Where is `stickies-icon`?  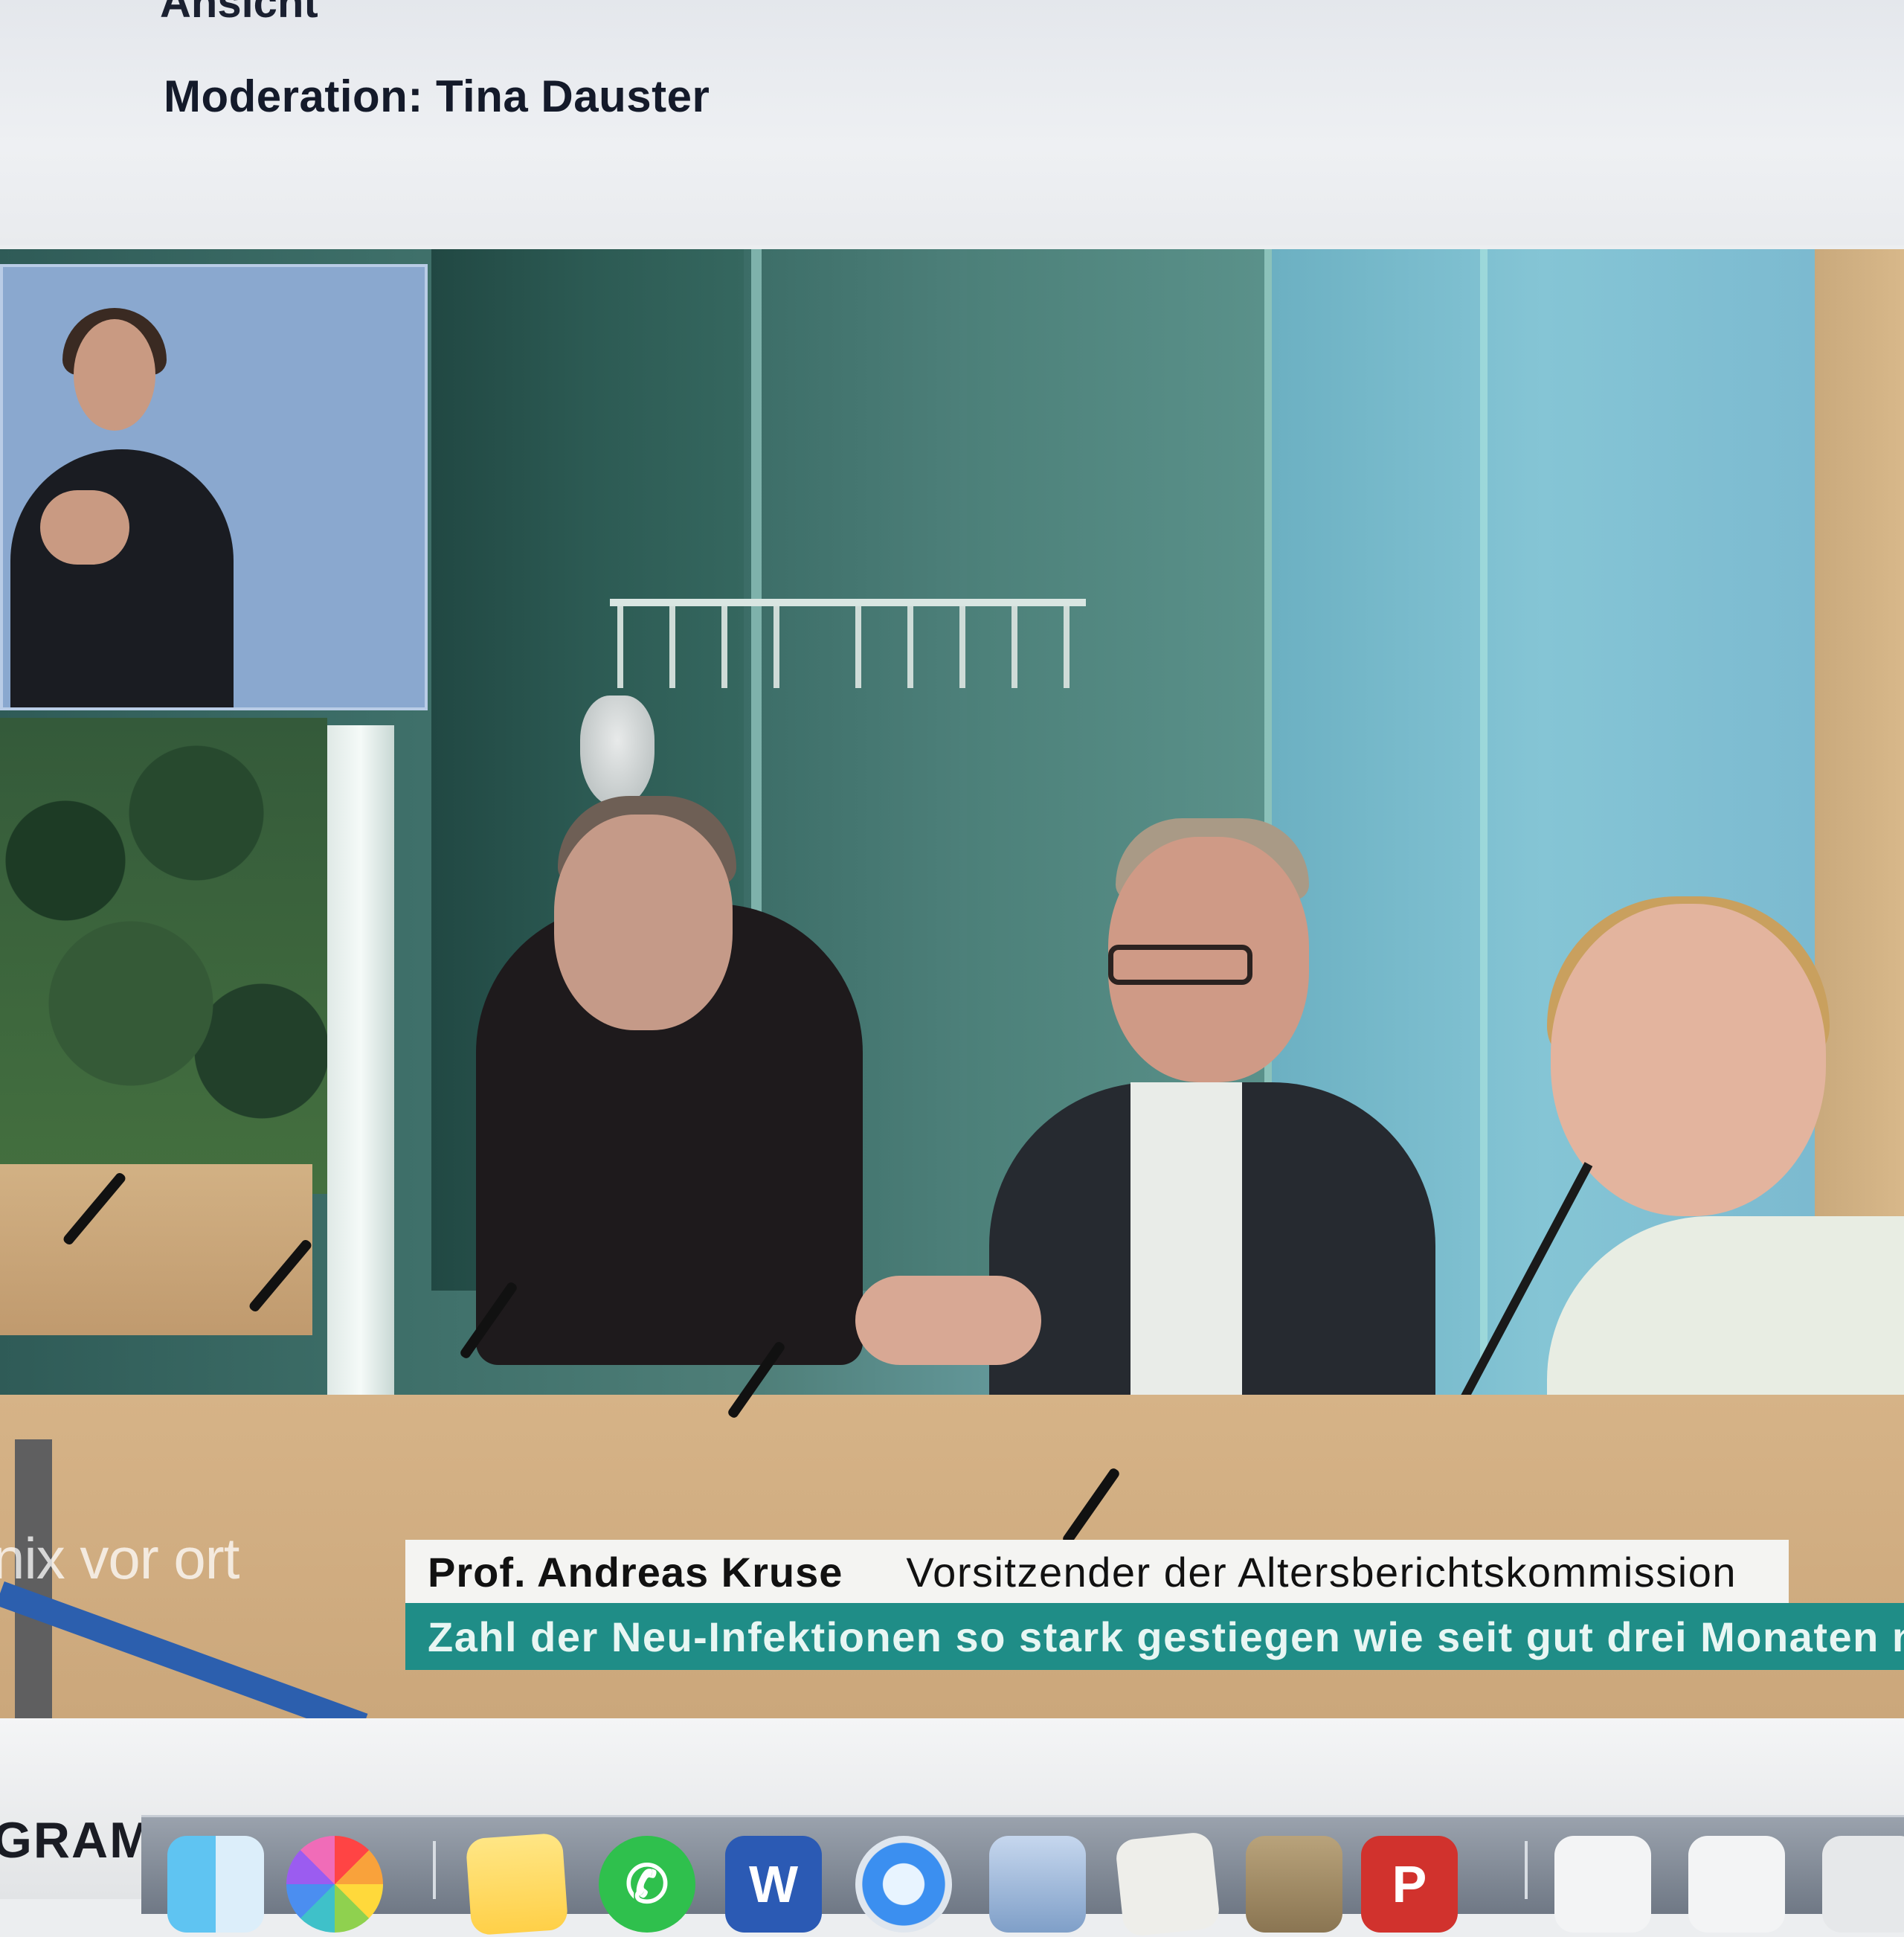 stickies-icon is located at coordinates (517, 1884).